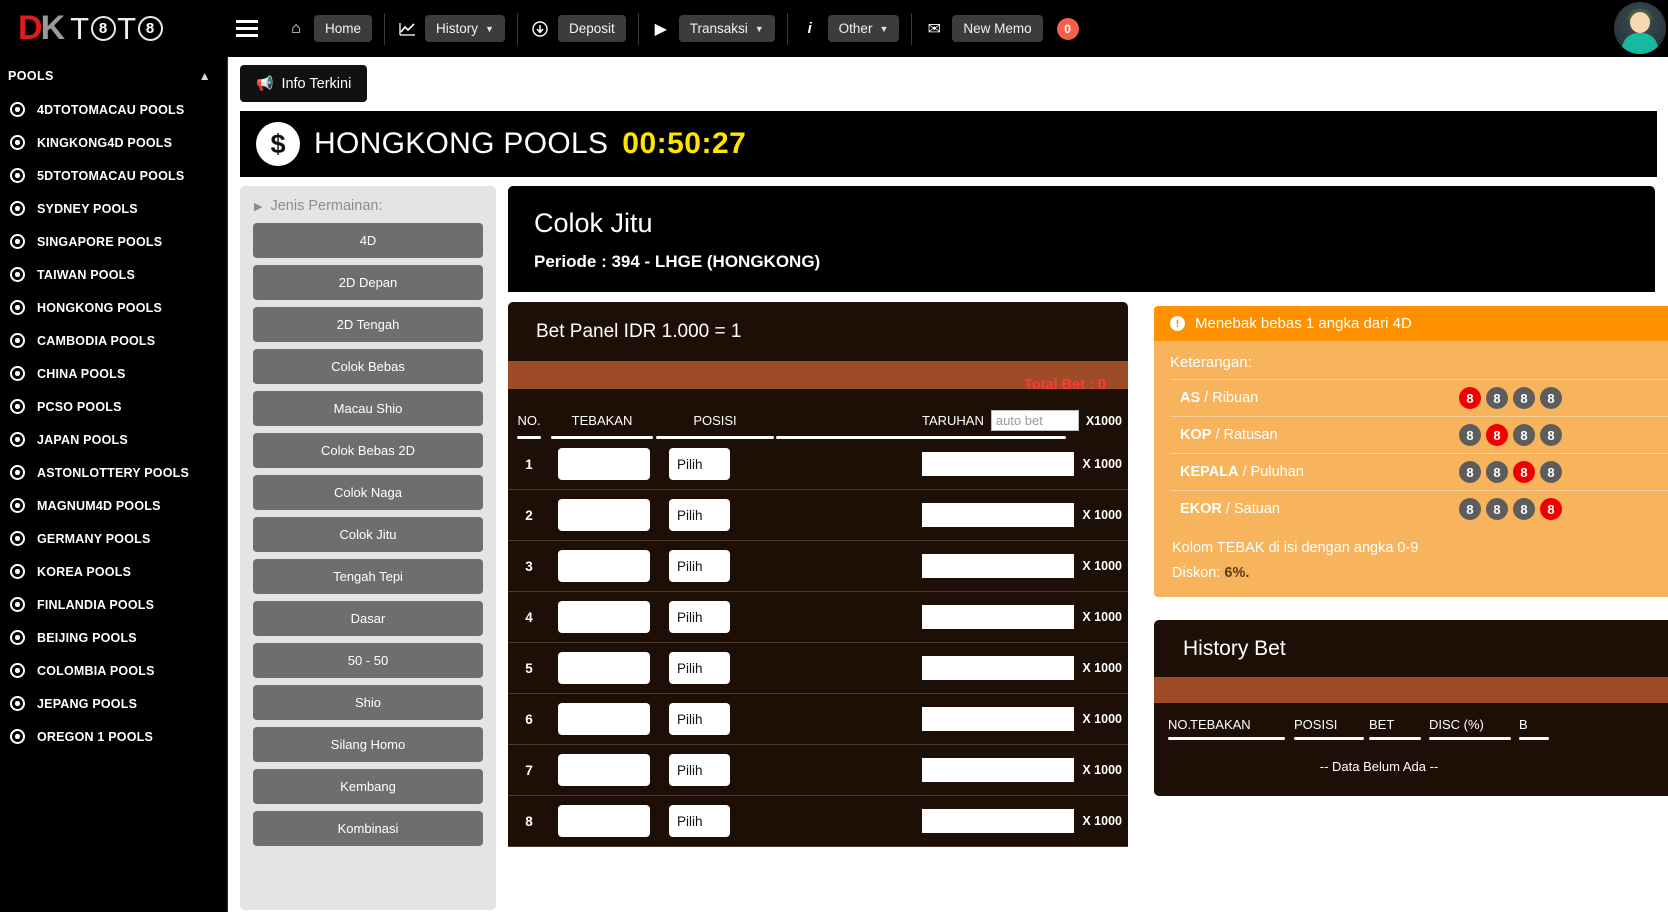  Describe the element at coordinates (113, 538) in the screenshot. I see `sidebar-item-germany-pools: GERMANY POOLS` at that location.